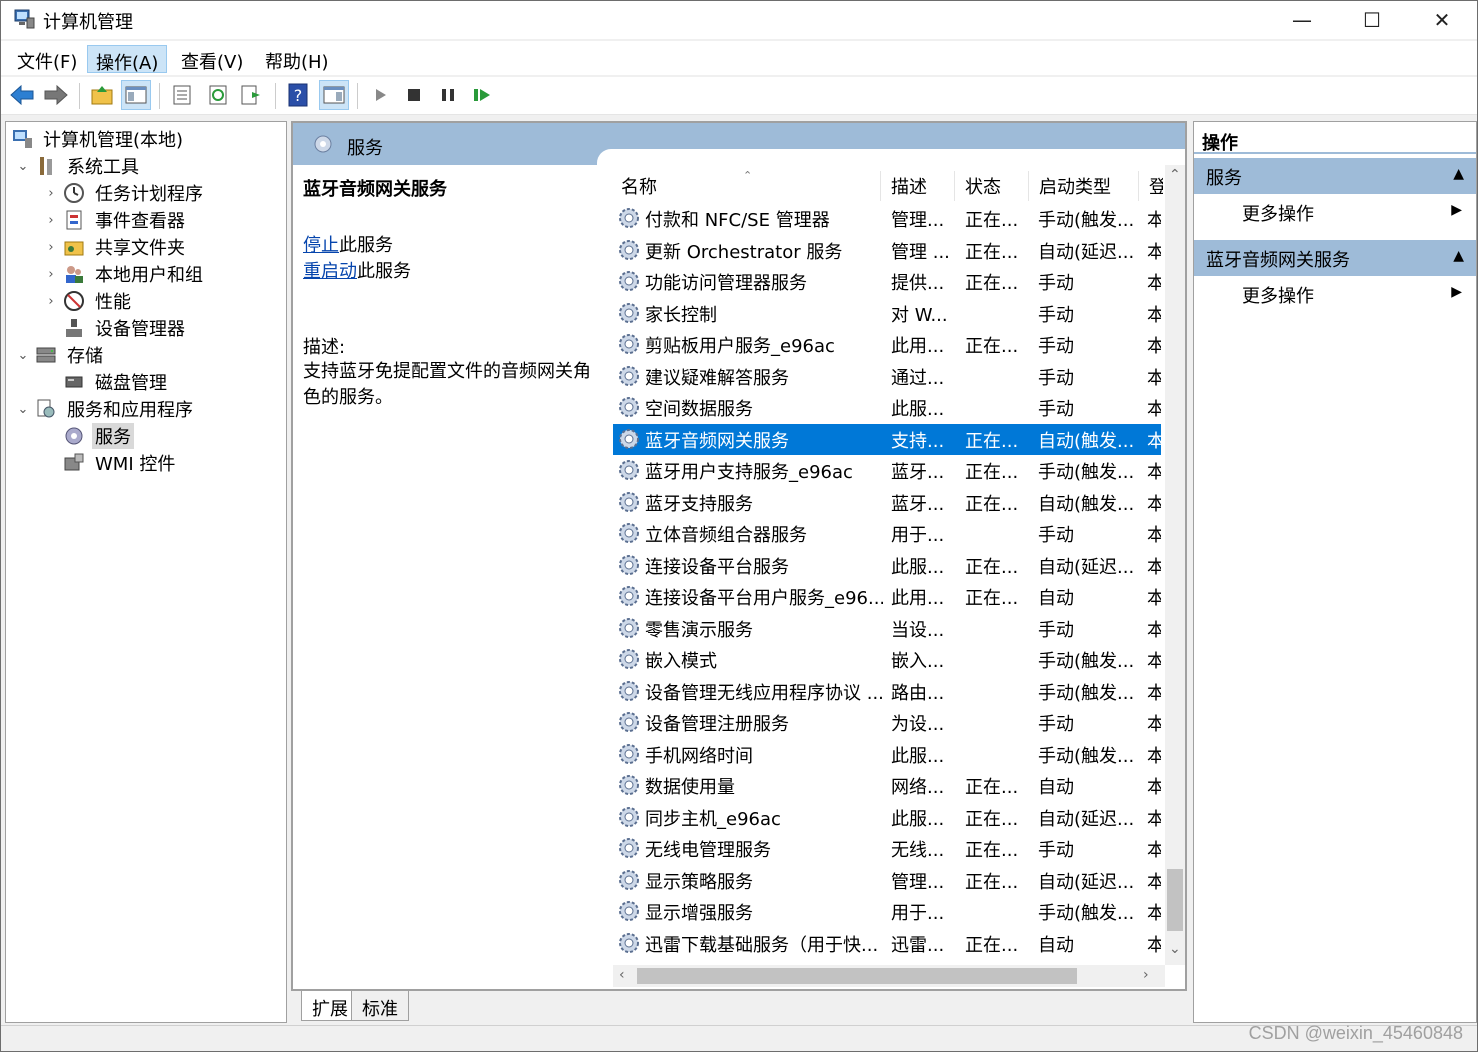  I want to click on more-actions-services: 更多操作 ▶, so click(1335, 212).